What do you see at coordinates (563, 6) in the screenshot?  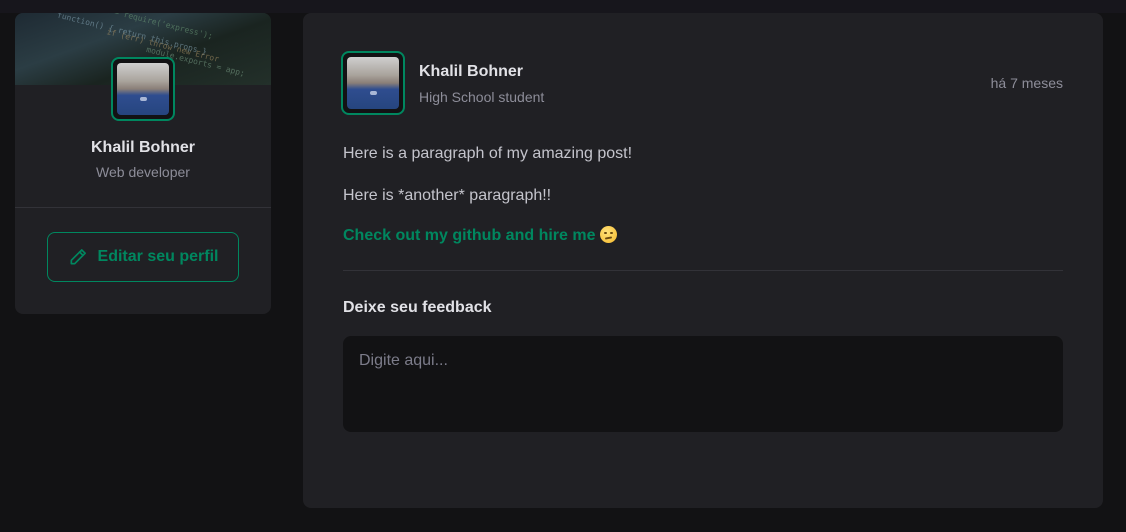 I see `top-strip` at bounding box center [563, 6].